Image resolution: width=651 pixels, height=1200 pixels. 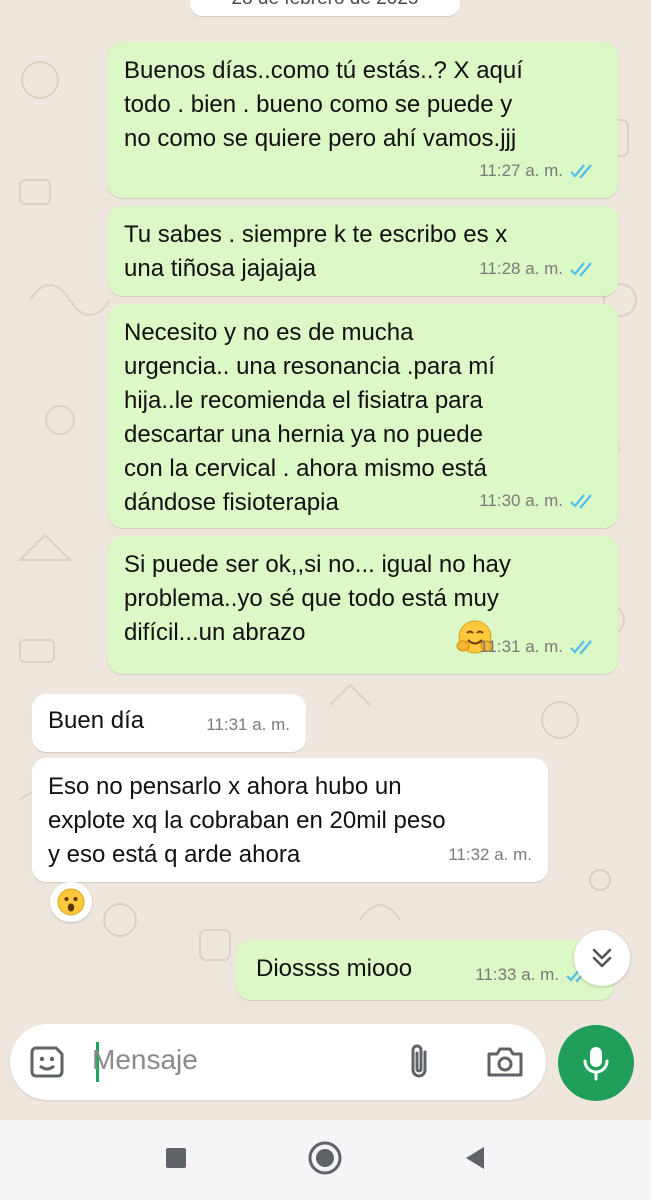 What do you see at coordinates (521, 268) in the screenshot?
I see `message-time: 11:28 a. m.` at bounding box center [521, 268].